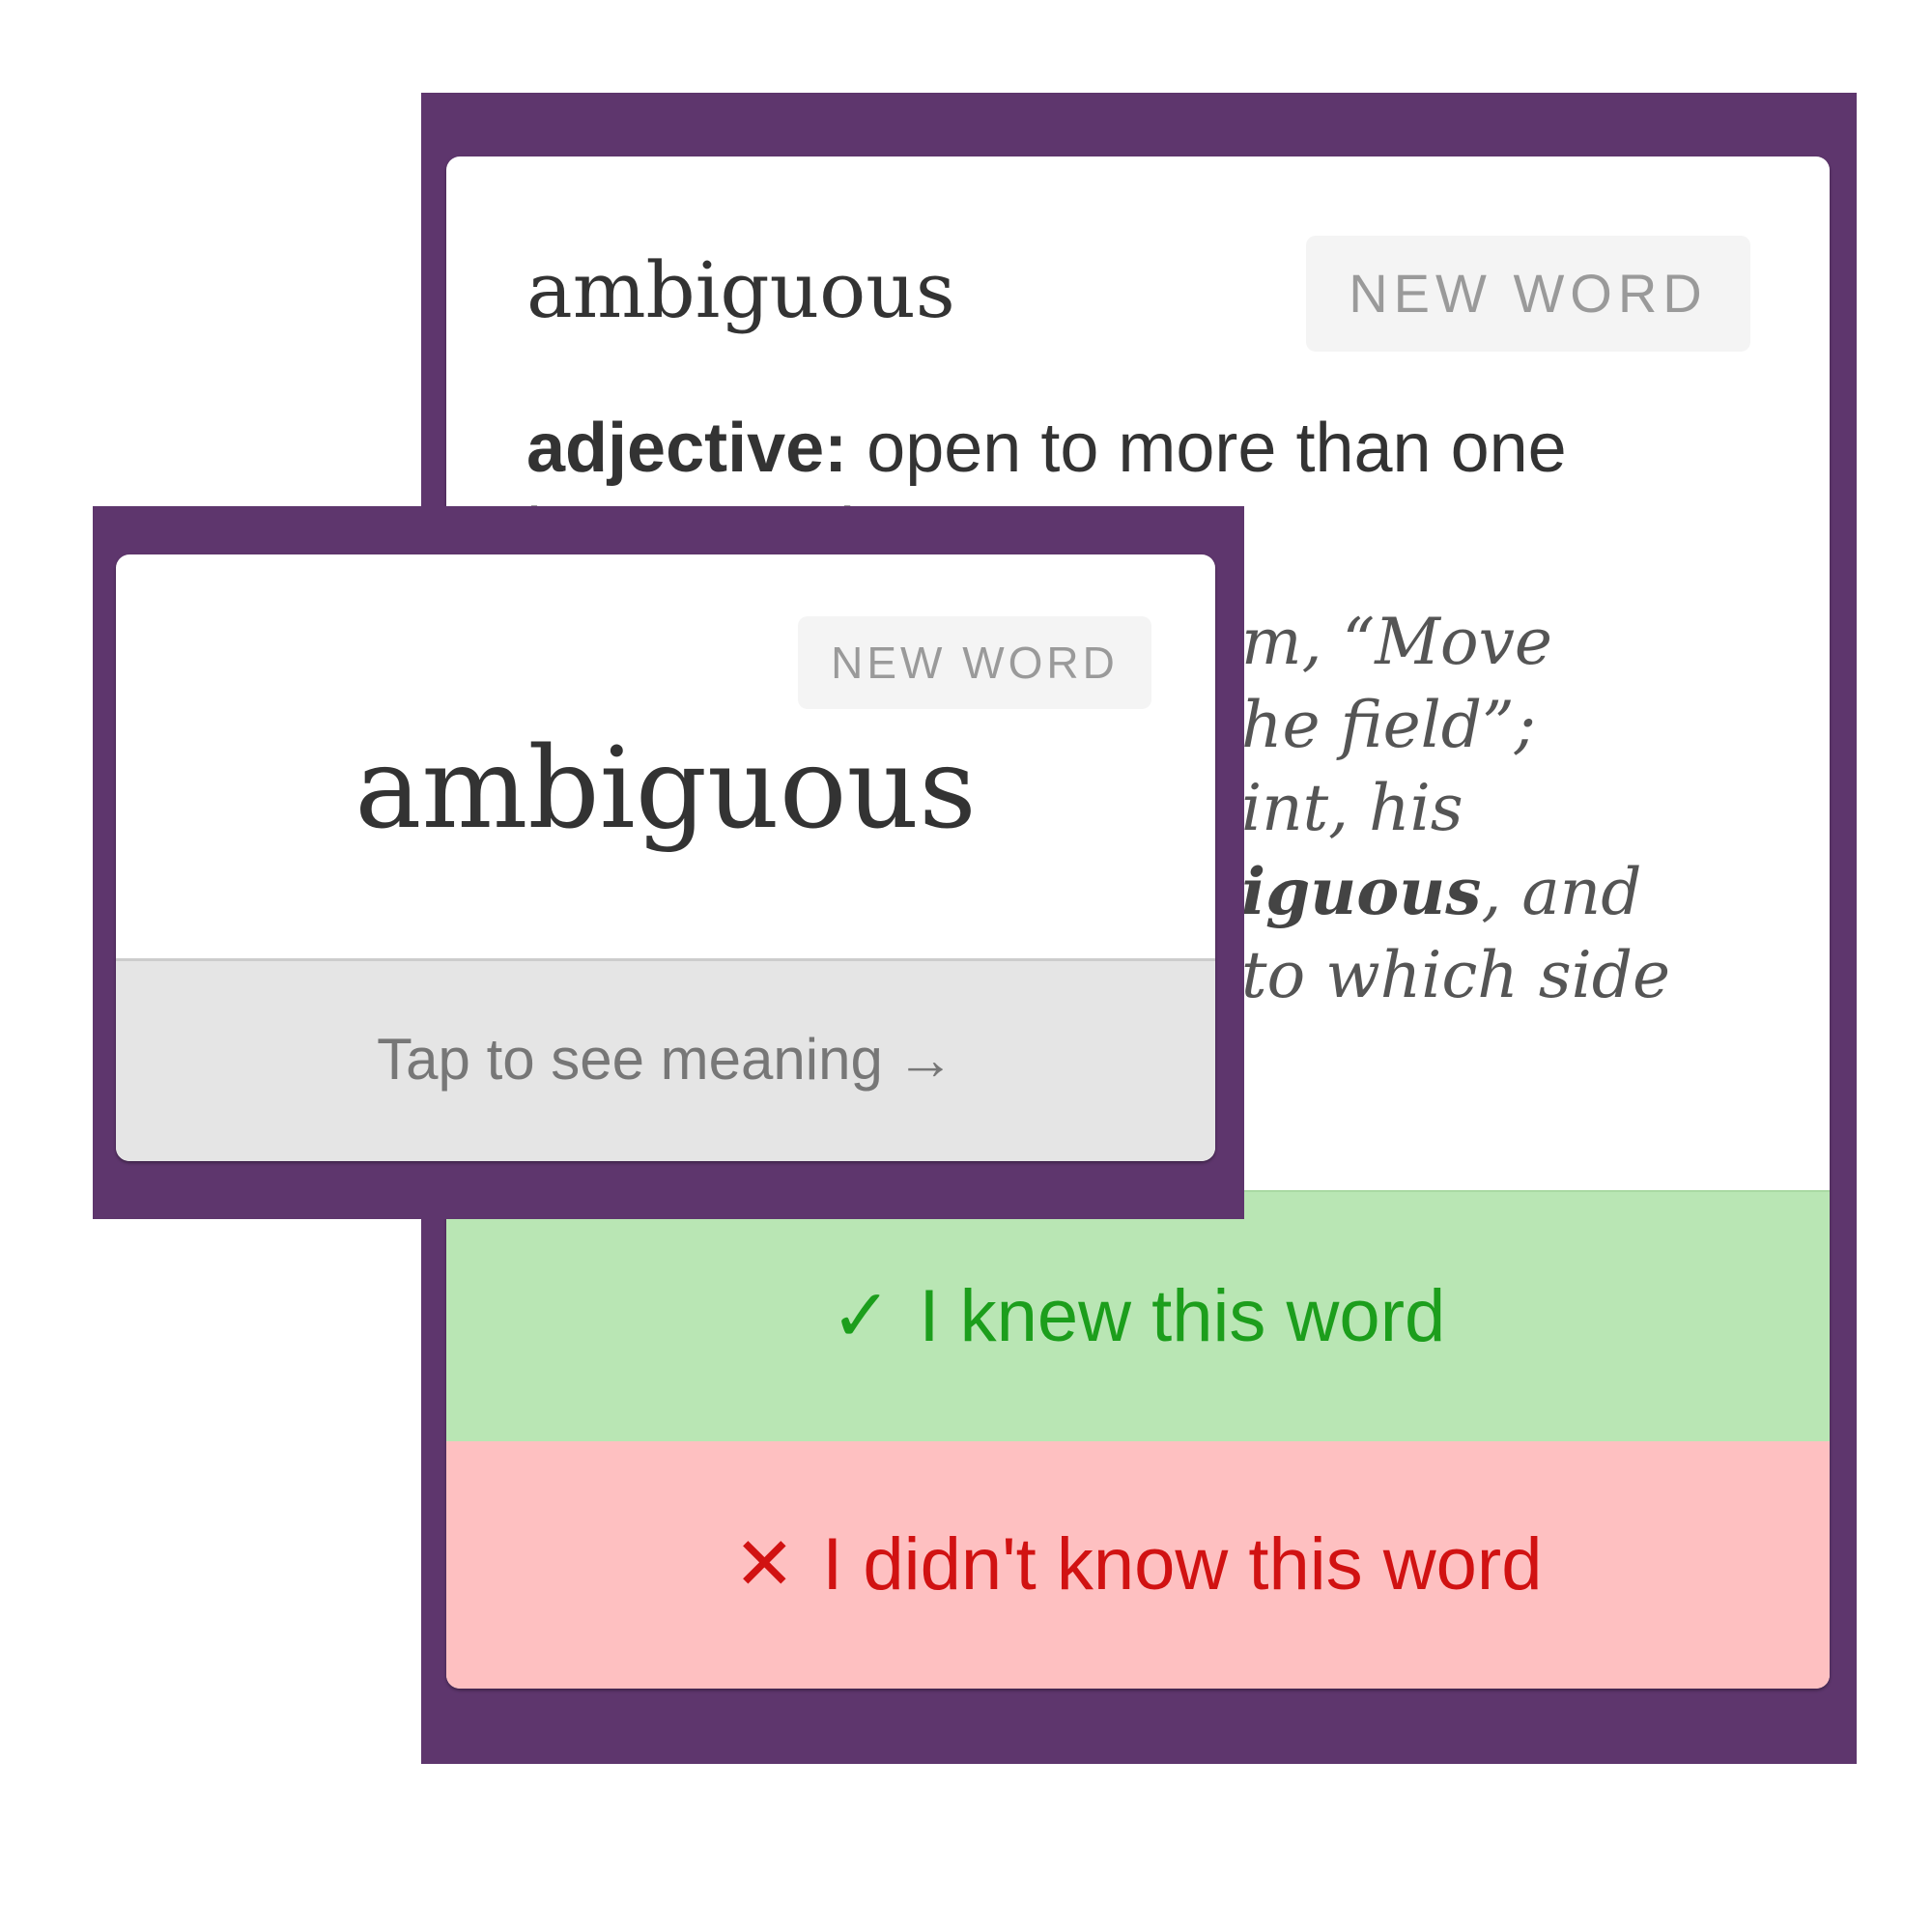 This screenshot has width=1932, height=1932. Describe the element at coordinates (666, 789) in the screenshot. I see `flashcard-word: ambiguous` at that location.